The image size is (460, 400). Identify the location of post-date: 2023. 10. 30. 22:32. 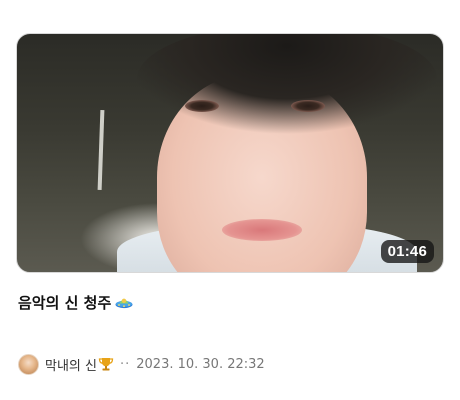
(200, 364).